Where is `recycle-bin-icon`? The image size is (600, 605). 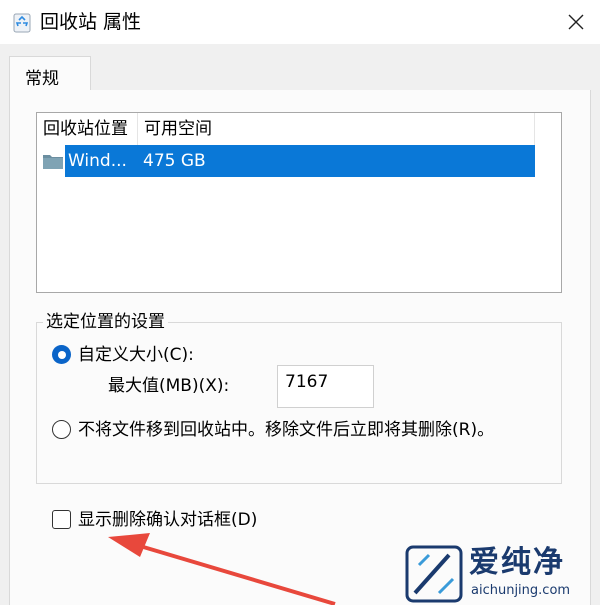
recycle-bin-icon is located at coordinates (22, 23).